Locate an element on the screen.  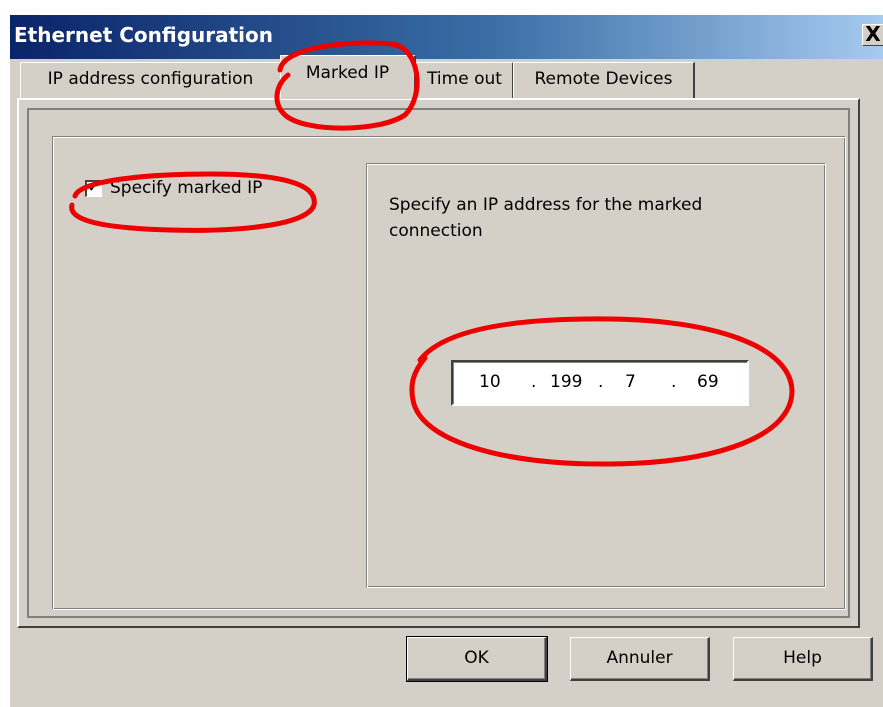
tab-ip-address-configuration: IP address configuration is located at coordinates (151, 80).